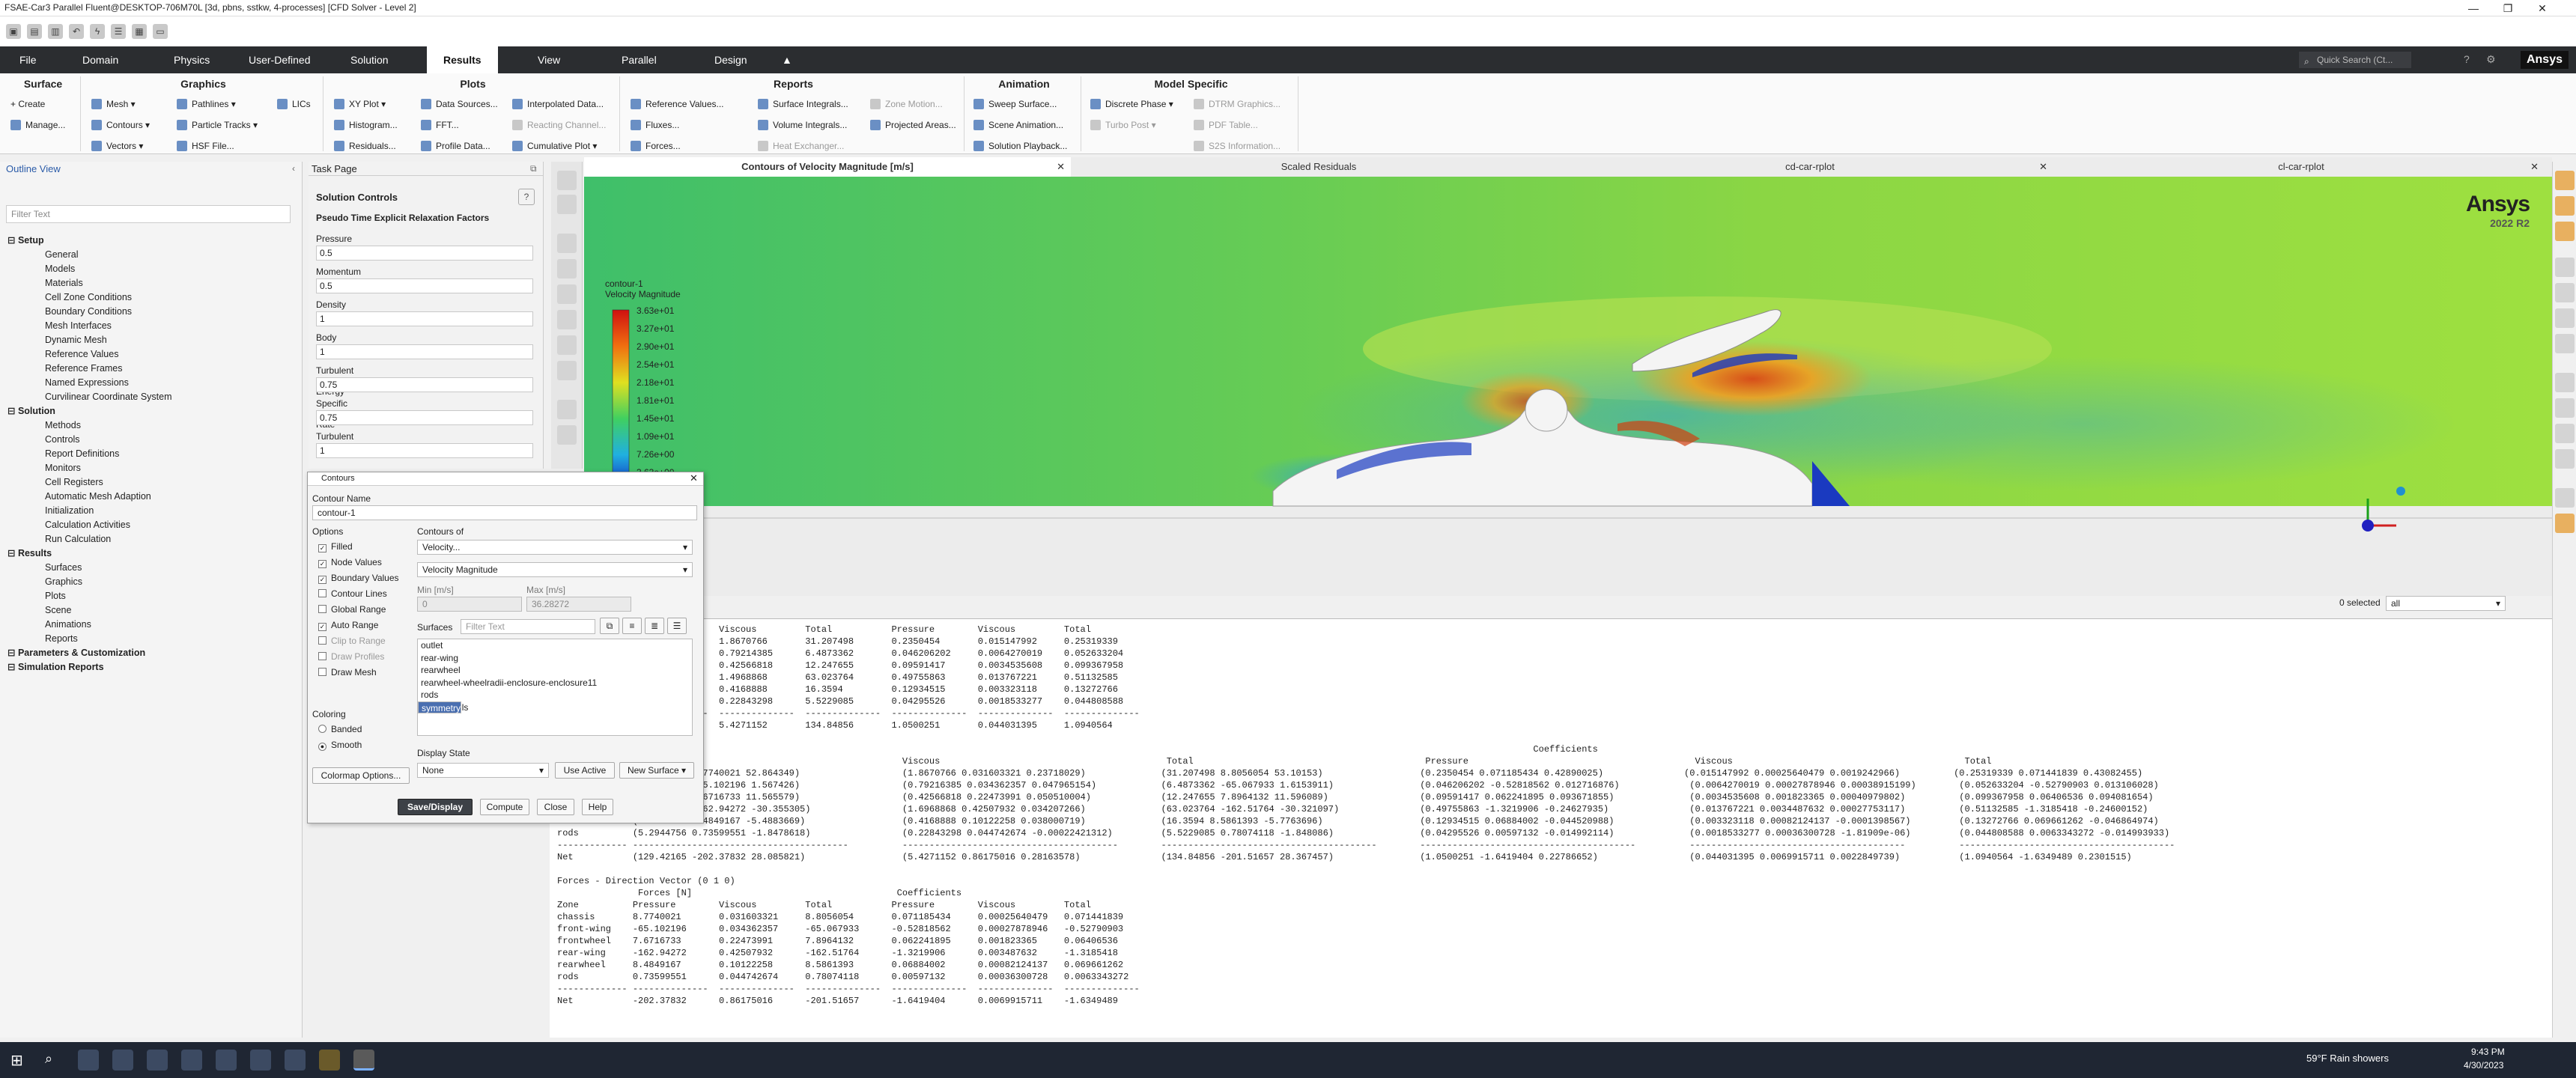 The height and width of the screenshot is (1078, 2576). I want to click on file-explorer-icon, so click(88, 1060).